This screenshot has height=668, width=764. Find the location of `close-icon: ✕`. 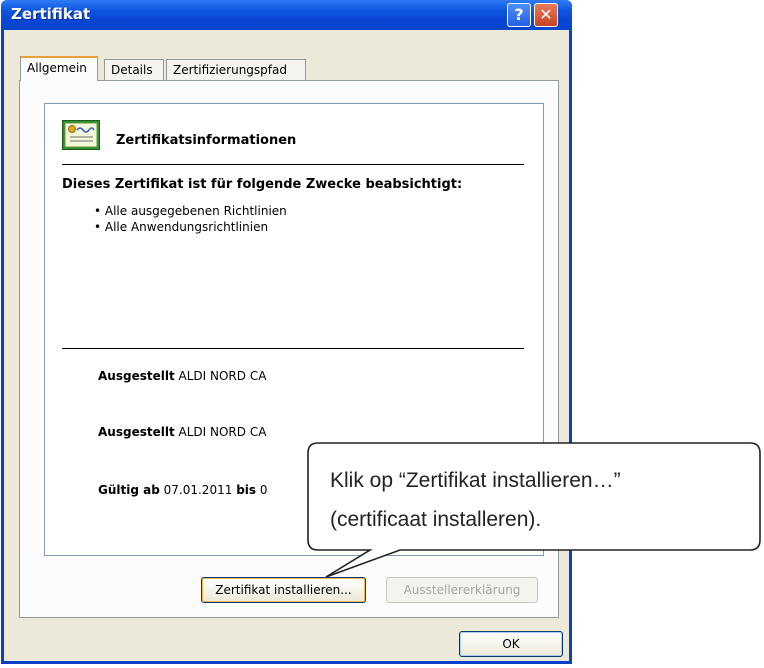

close-icon: ✕ is located at coordinates (546, 14).